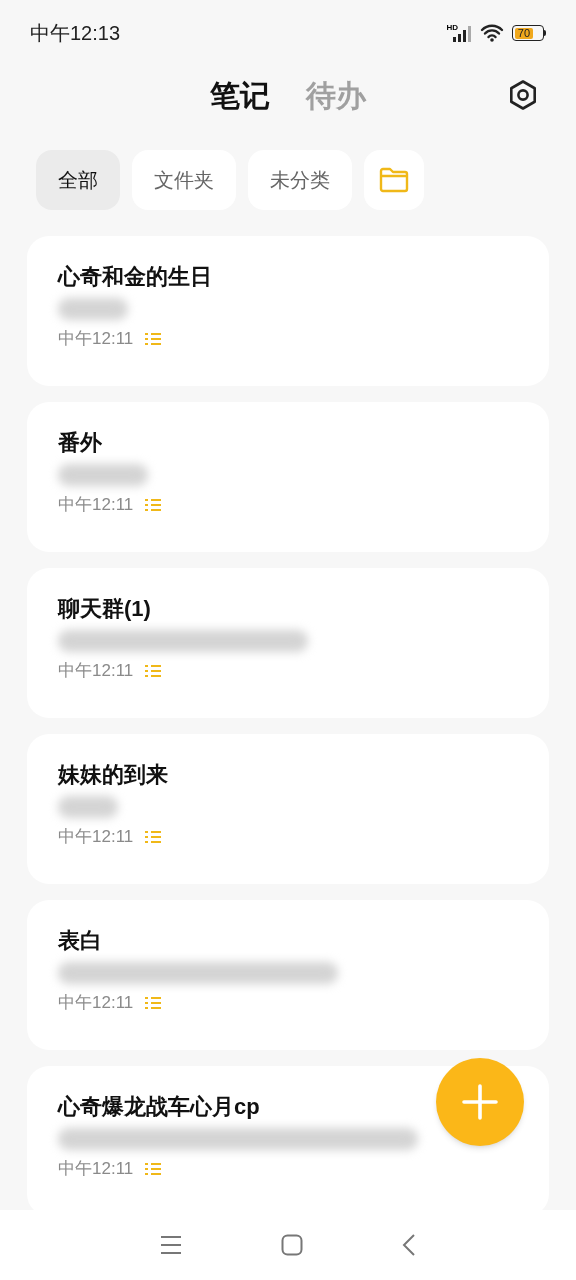  Describe the element at coordinates (75, 33) in the screenshot. I see `status-time: 中午12:13` at that location.